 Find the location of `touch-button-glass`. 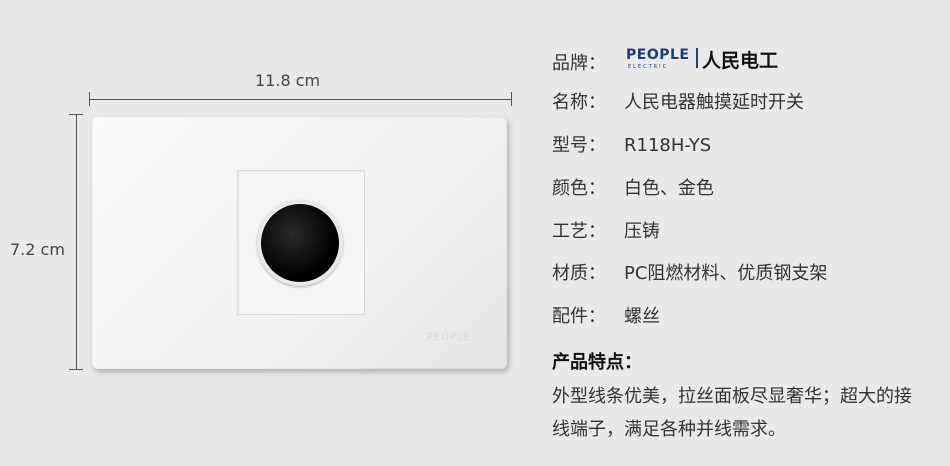

touch-button-glass is located at coordinates (300, 243).